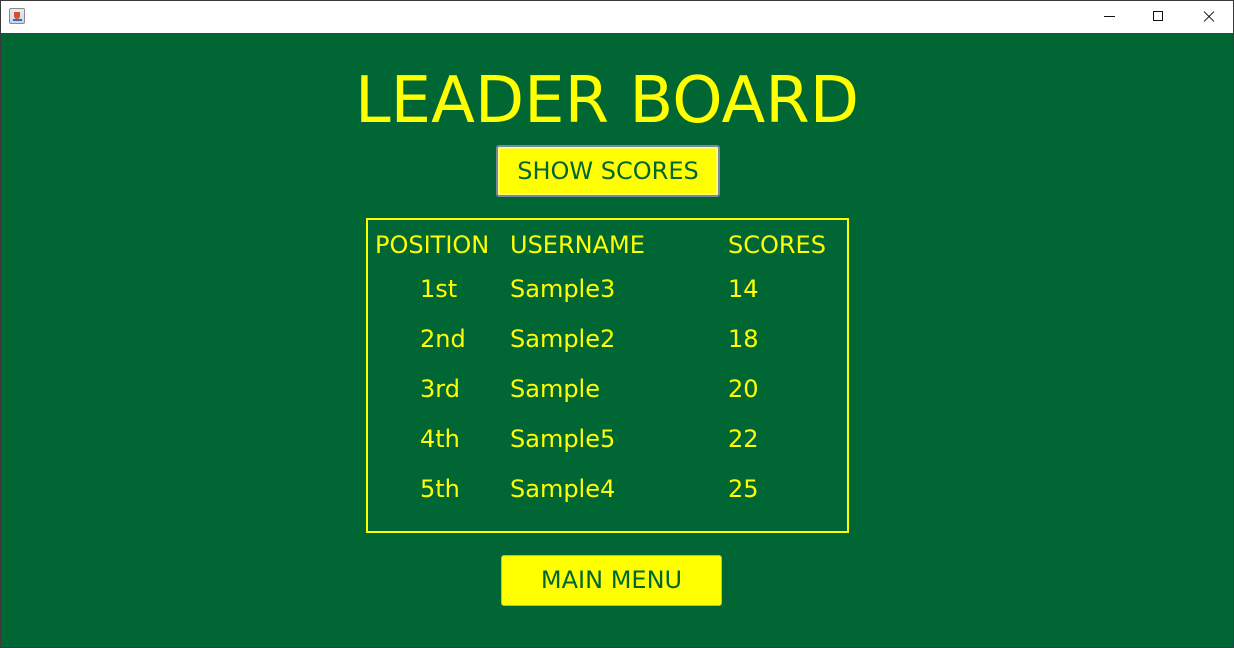 The height and width of the screenshot is (648, 1234). What do you see at coordinates (743, 439) in the screenshot?
I see `score-cell: 22` at bounding box center [743, 439].